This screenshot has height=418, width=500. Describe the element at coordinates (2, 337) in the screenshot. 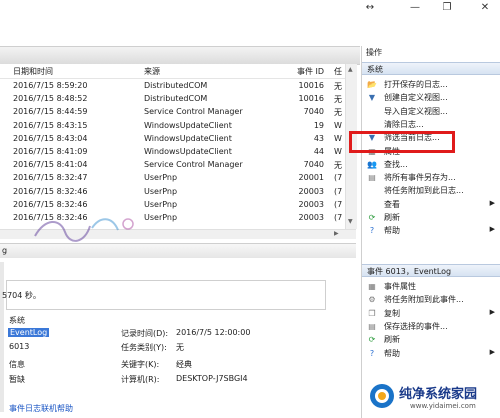

I see `detail-left-edge` at that location.